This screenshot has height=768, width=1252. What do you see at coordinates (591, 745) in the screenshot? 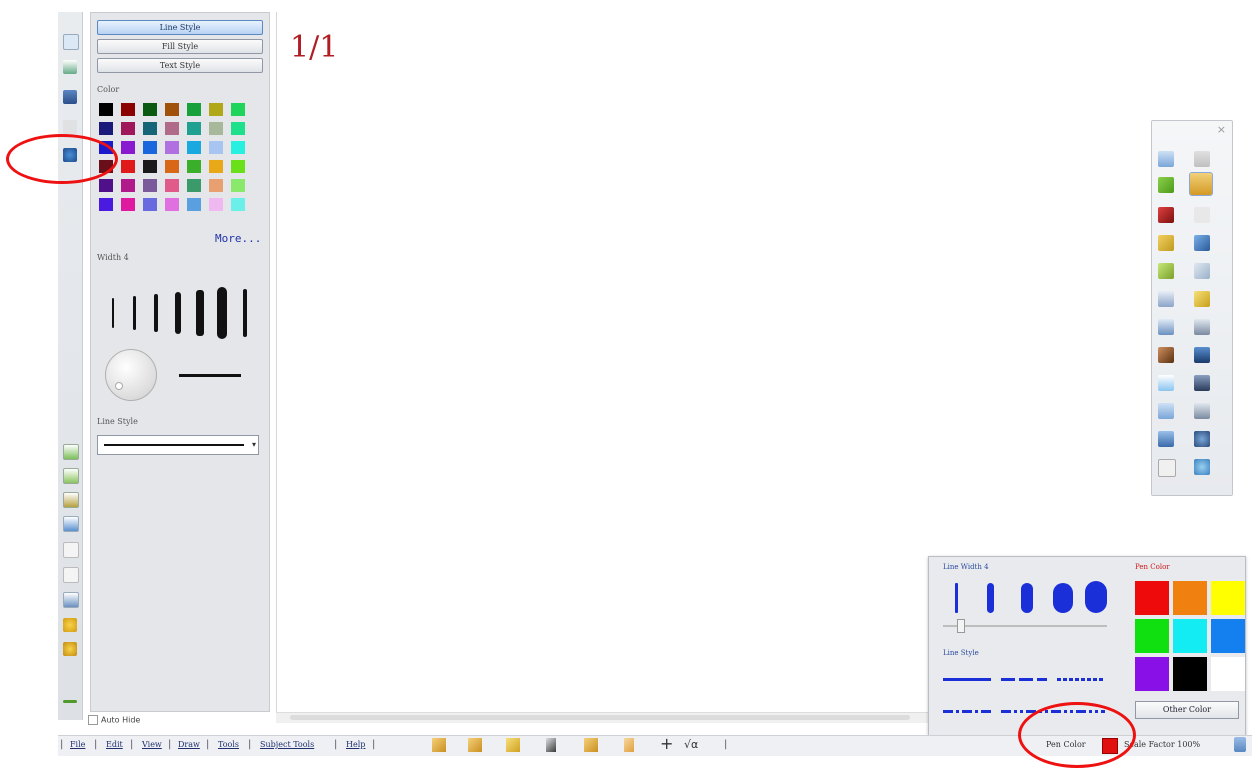
I see `triangle-ruler-icon` at bounding box center [591, 745].